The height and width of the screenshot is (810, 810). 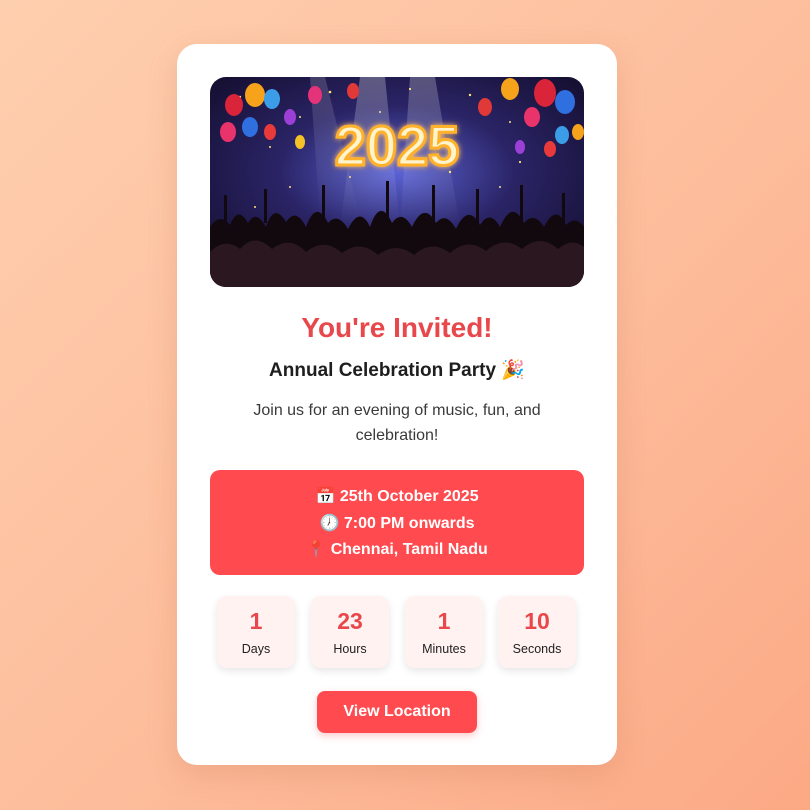 What do you see at coordinates (397, 182) in the screenshot?
I see `hero-image: 2025` at bounding box center [397, 182].